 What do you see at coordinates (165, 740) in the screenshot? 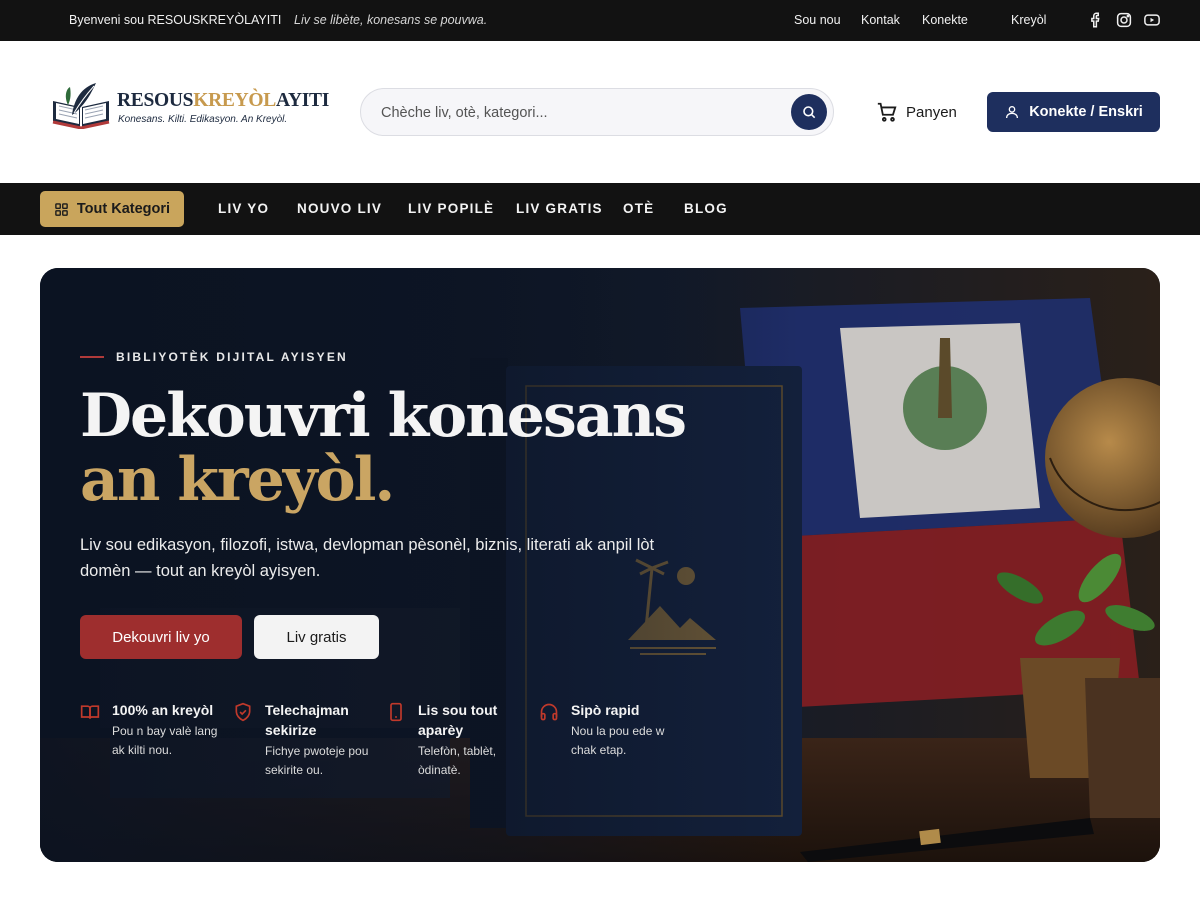
I see `feature-description: Pou n bay valè lang ak kilti nou.` at bounding box center [165, 740].